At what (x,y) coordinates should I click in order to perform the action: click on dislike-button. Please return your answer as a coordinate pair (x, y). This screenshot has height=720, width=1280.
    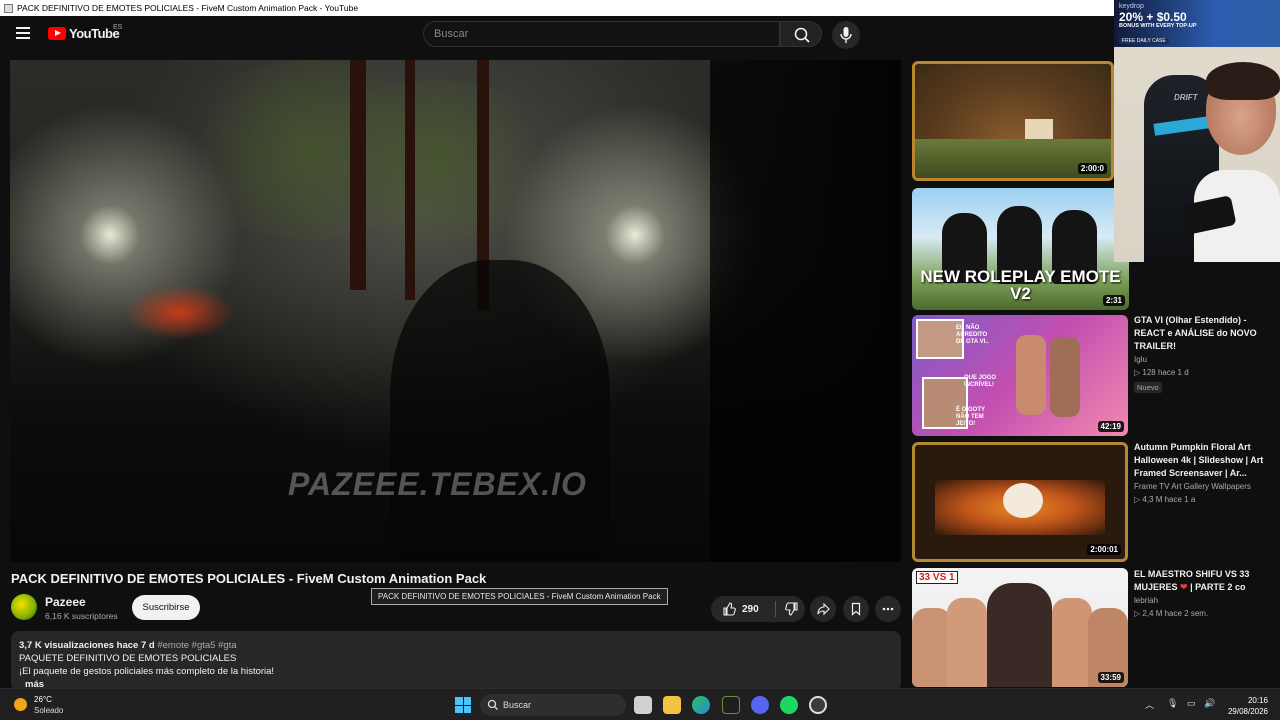
    Looking at the image, I should click on (792, 609).